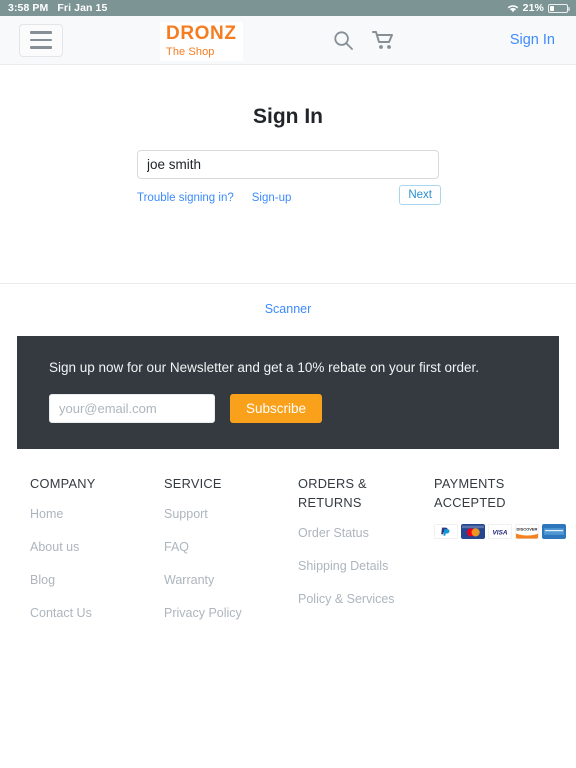 This screenshot has width=576, height=768. I want to click on svg-text: DISCOVER, so click(527, 529).